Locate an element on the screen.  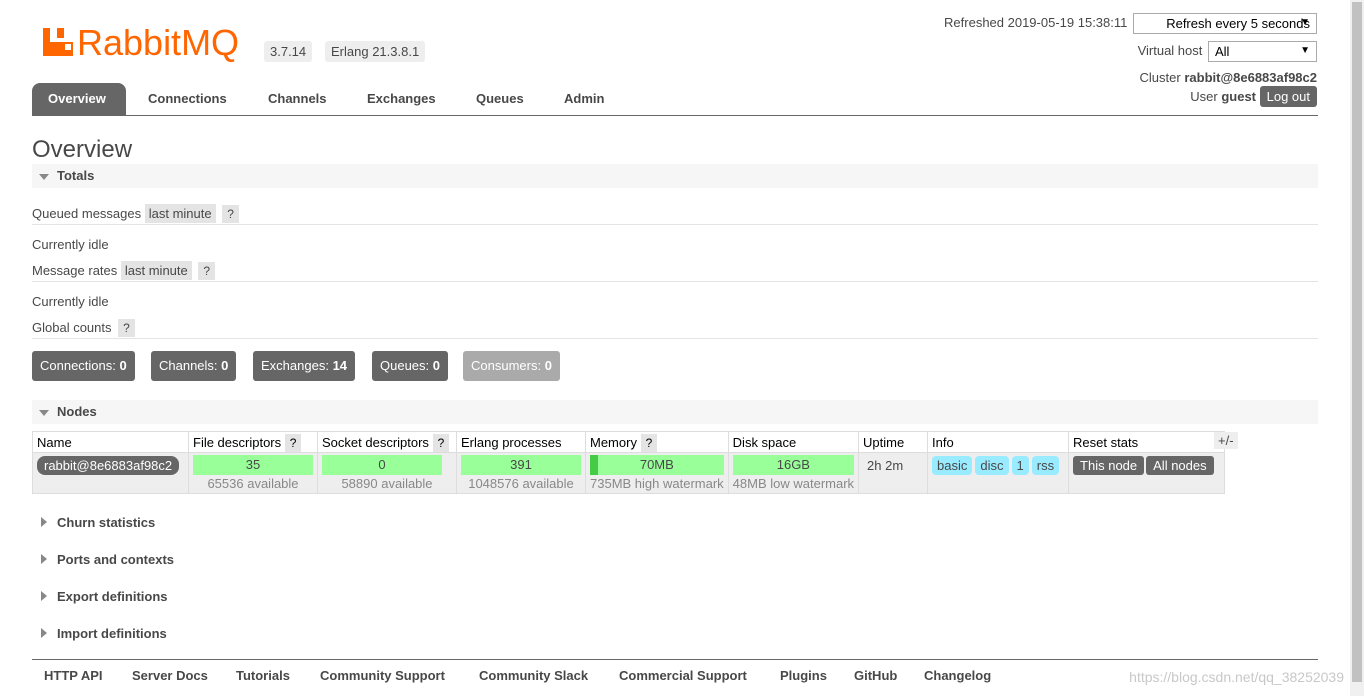
socket-descriptors-cell: 0 58890 available is located at coordinates (387, 473).